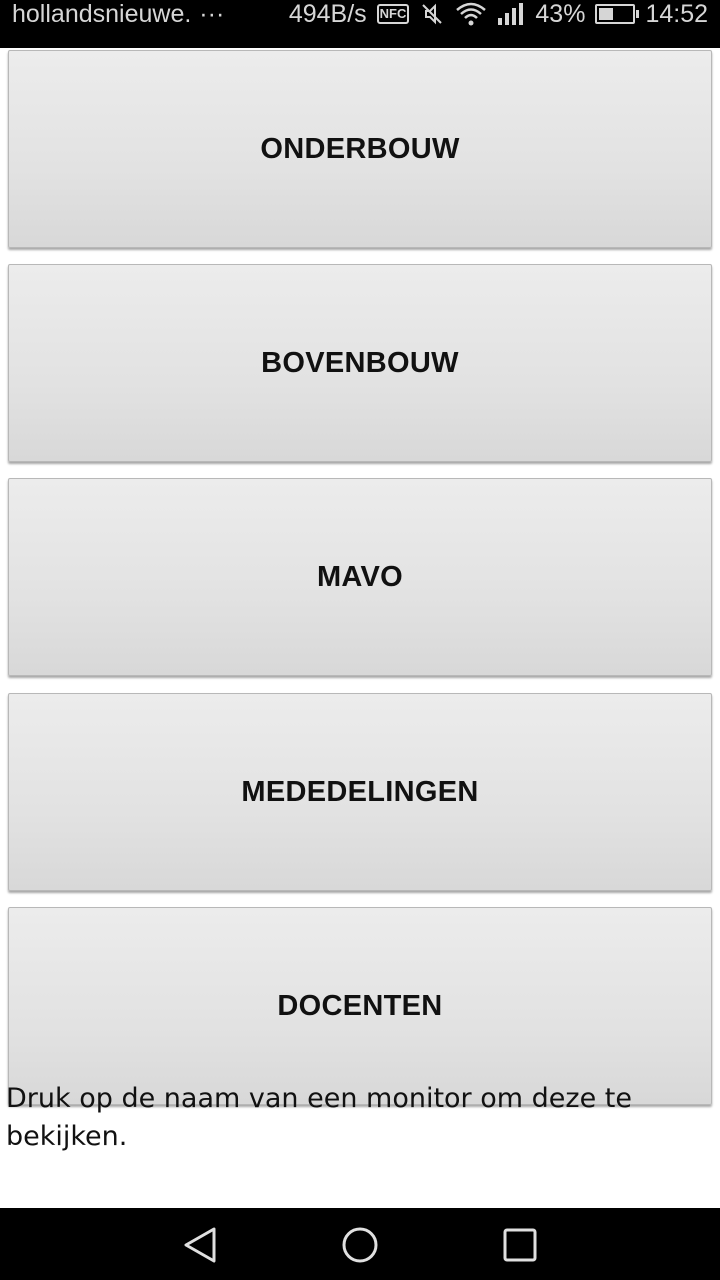 The height and width of the screenshot is (1280, 720). I want to click on mavo-label: MAVO, so click(360, 576).